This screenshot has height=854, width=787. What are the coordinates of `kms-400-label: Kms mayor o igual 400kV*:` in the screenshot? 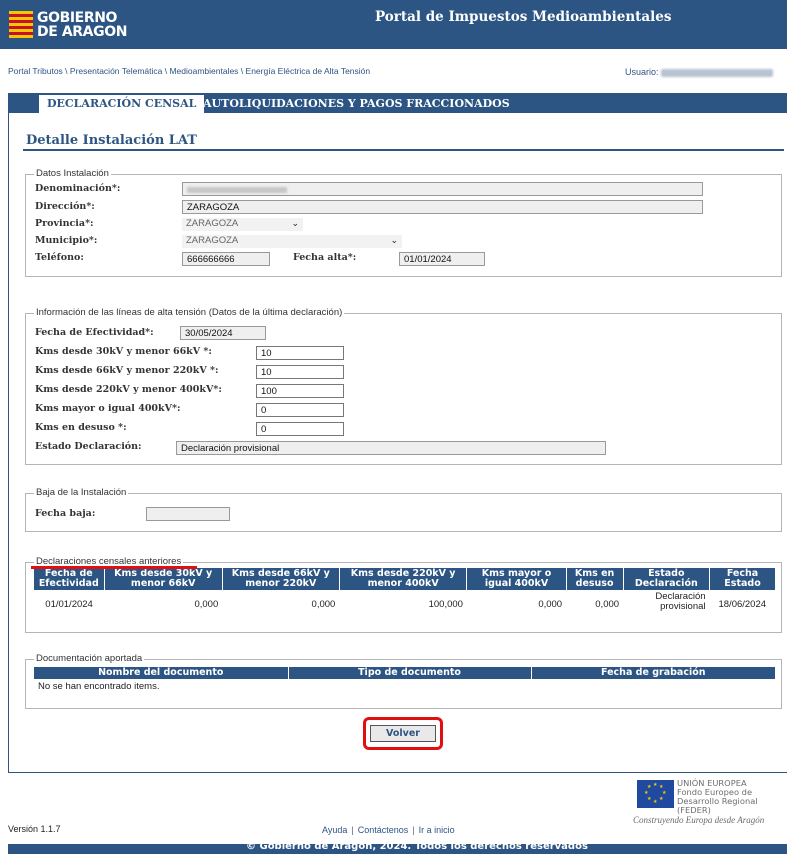 It's located at (108, 408).